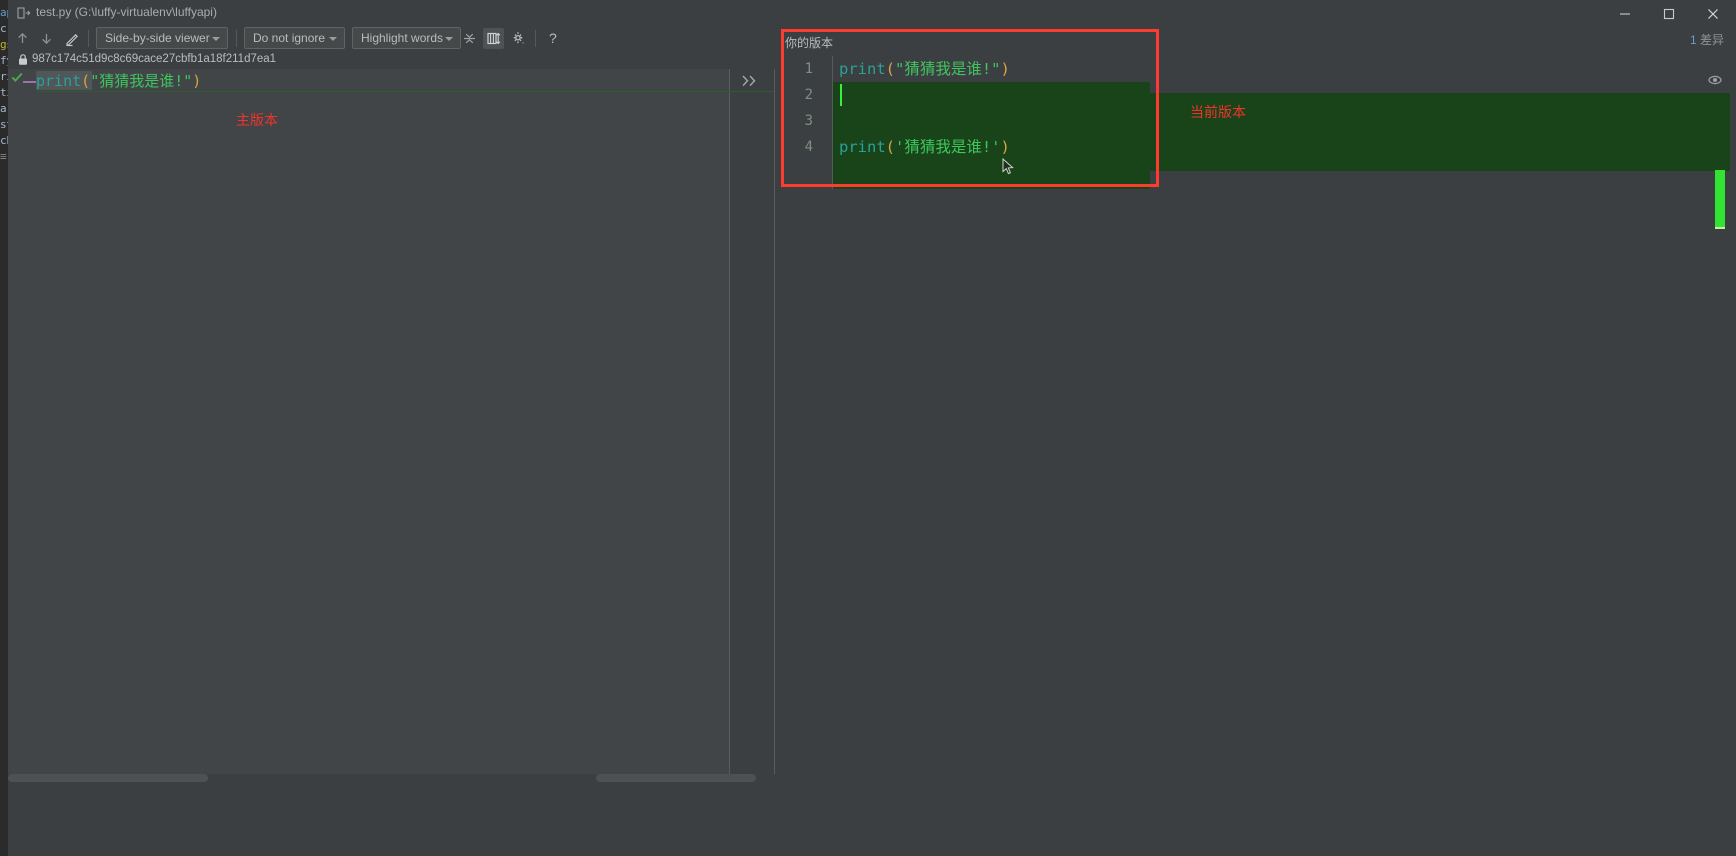  Describe the element at coordinates (1626, 13) in the screenshot. I see `minimize-button` at that location.